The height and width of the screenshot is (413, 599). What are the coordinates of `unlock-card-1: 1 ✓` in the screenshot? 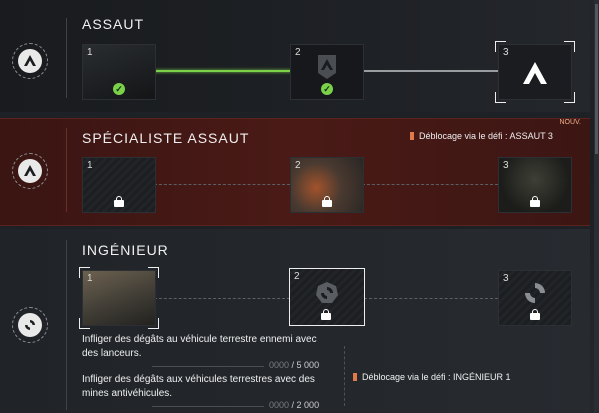 It's located at (119, 72).